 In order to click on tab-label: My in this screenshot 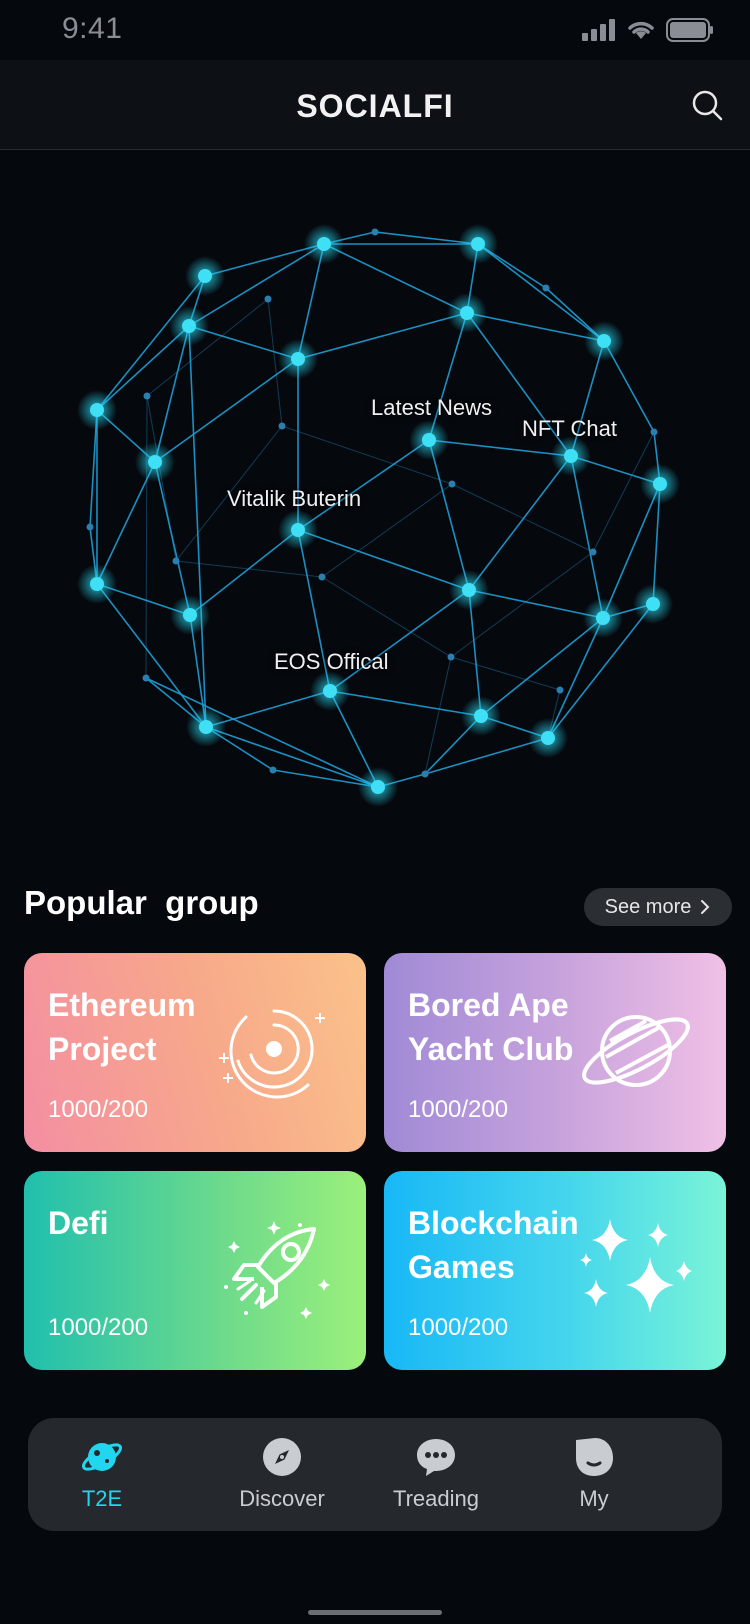, I will do `click(594, 1498)`.